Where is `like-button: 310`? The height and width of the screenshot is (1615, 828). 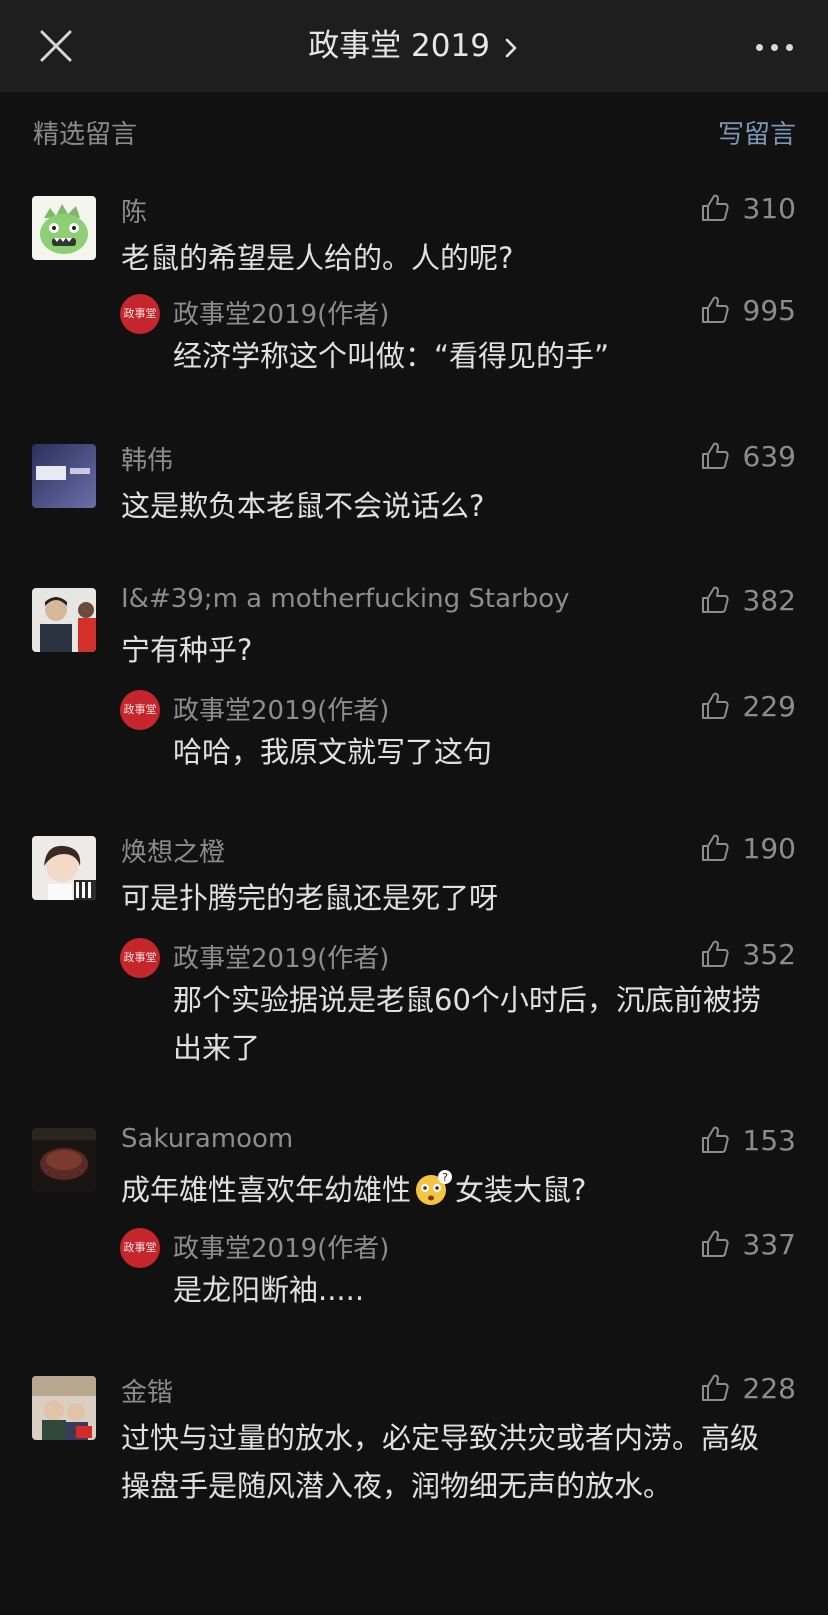 like-button: 310 is located at coordinates (747, 208).